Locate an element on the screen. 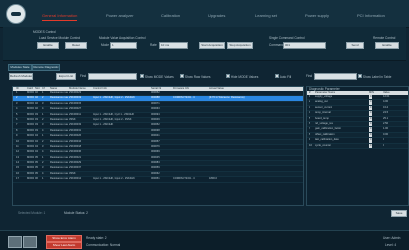 Image resolution: width=409 pixels, height=250 pixels. table-cell: 6 is located at coordinates (17, 119).